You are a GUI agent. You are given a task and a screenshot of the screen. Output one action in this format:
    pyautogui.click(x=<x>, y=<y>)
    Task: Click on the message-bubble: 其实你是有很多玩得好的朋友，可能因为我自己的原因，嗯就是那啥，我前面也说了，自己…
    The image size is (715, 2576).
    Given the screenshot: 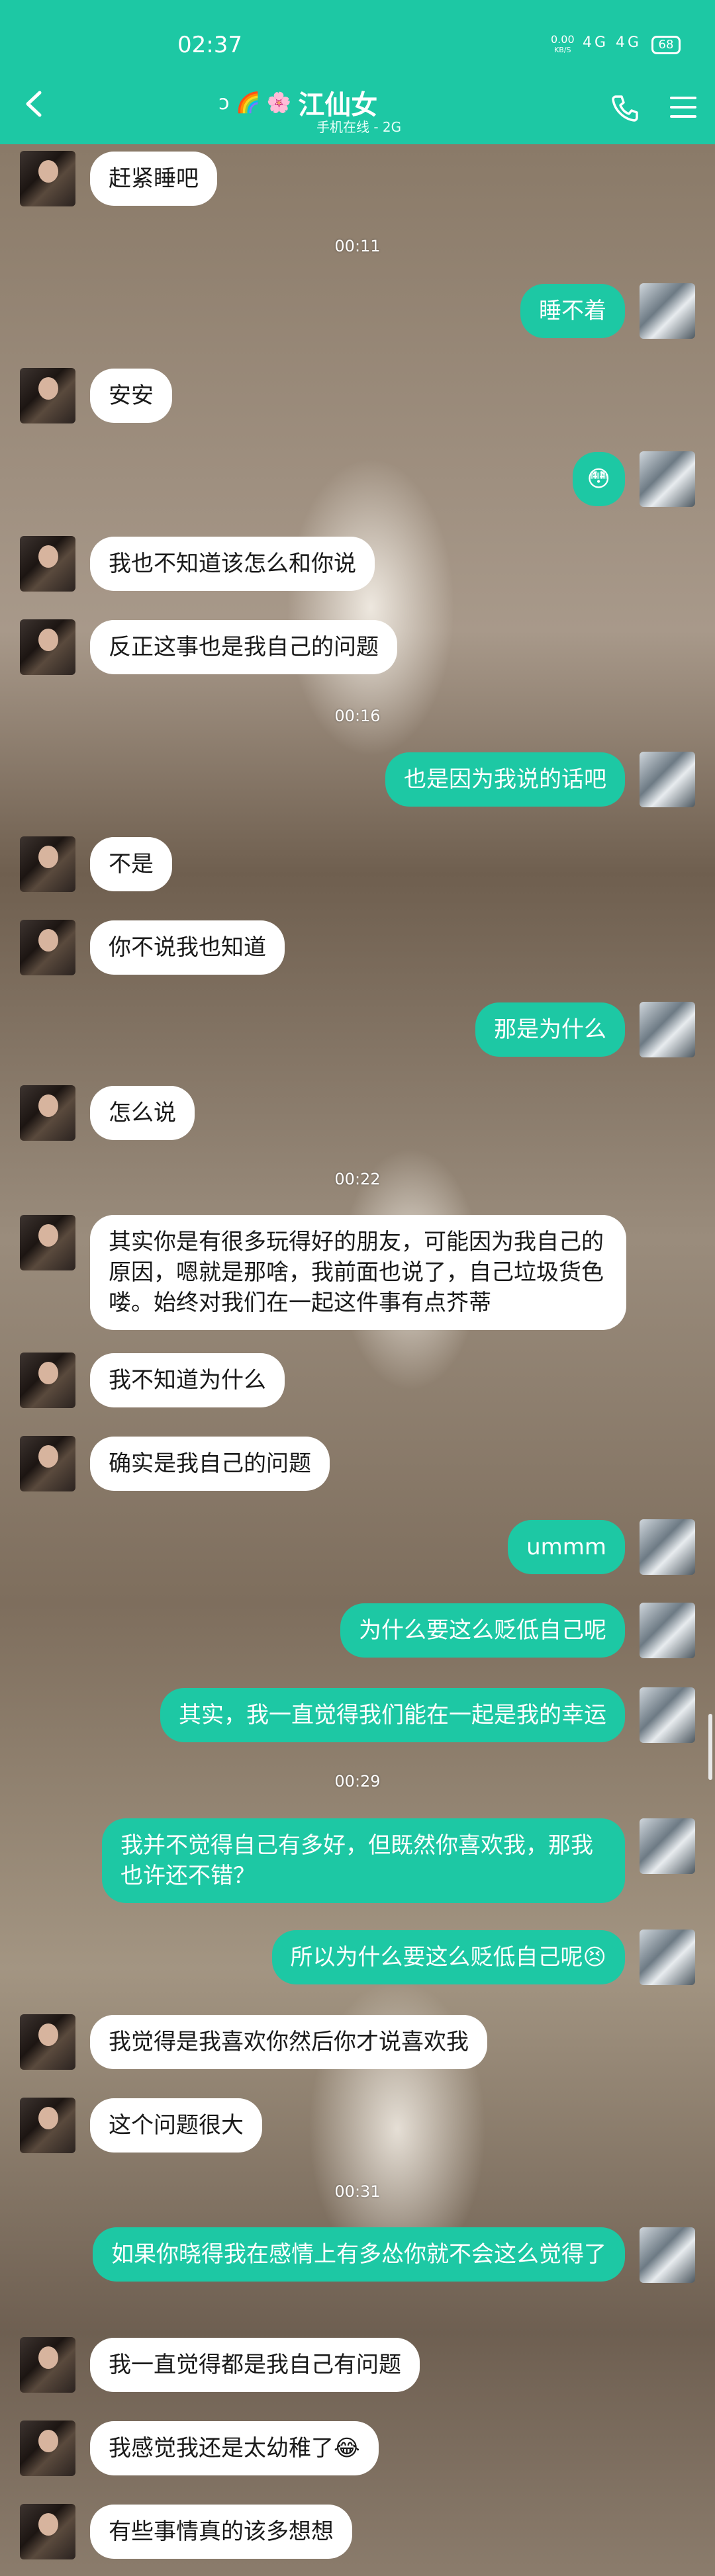 What is the action you would take?
    pyautogui.click(x=358, y=1272)
    